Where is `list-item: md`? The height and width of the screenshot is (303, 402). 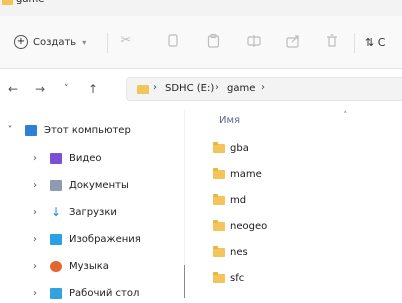
list-item: md is located at coordinates (229, 200).